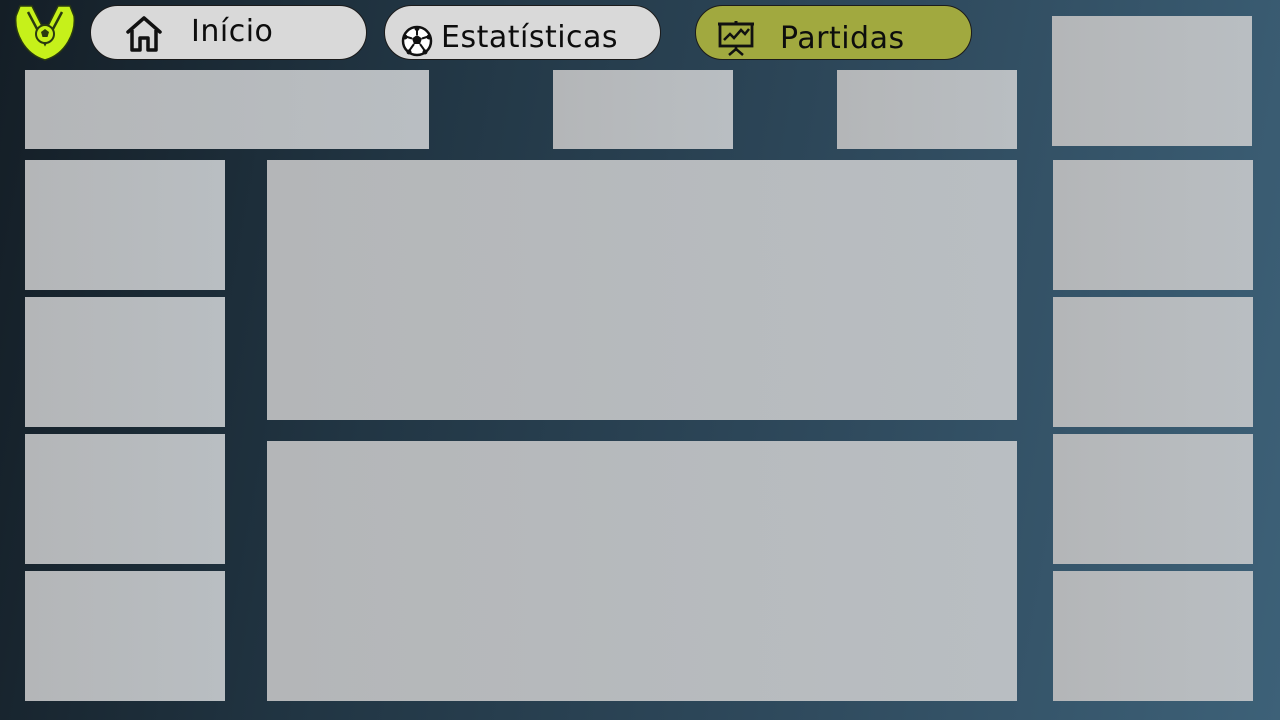  Describe the element at coordinates (736, 38) in the screenshot. I see `presentation-chart-icon` at that location.